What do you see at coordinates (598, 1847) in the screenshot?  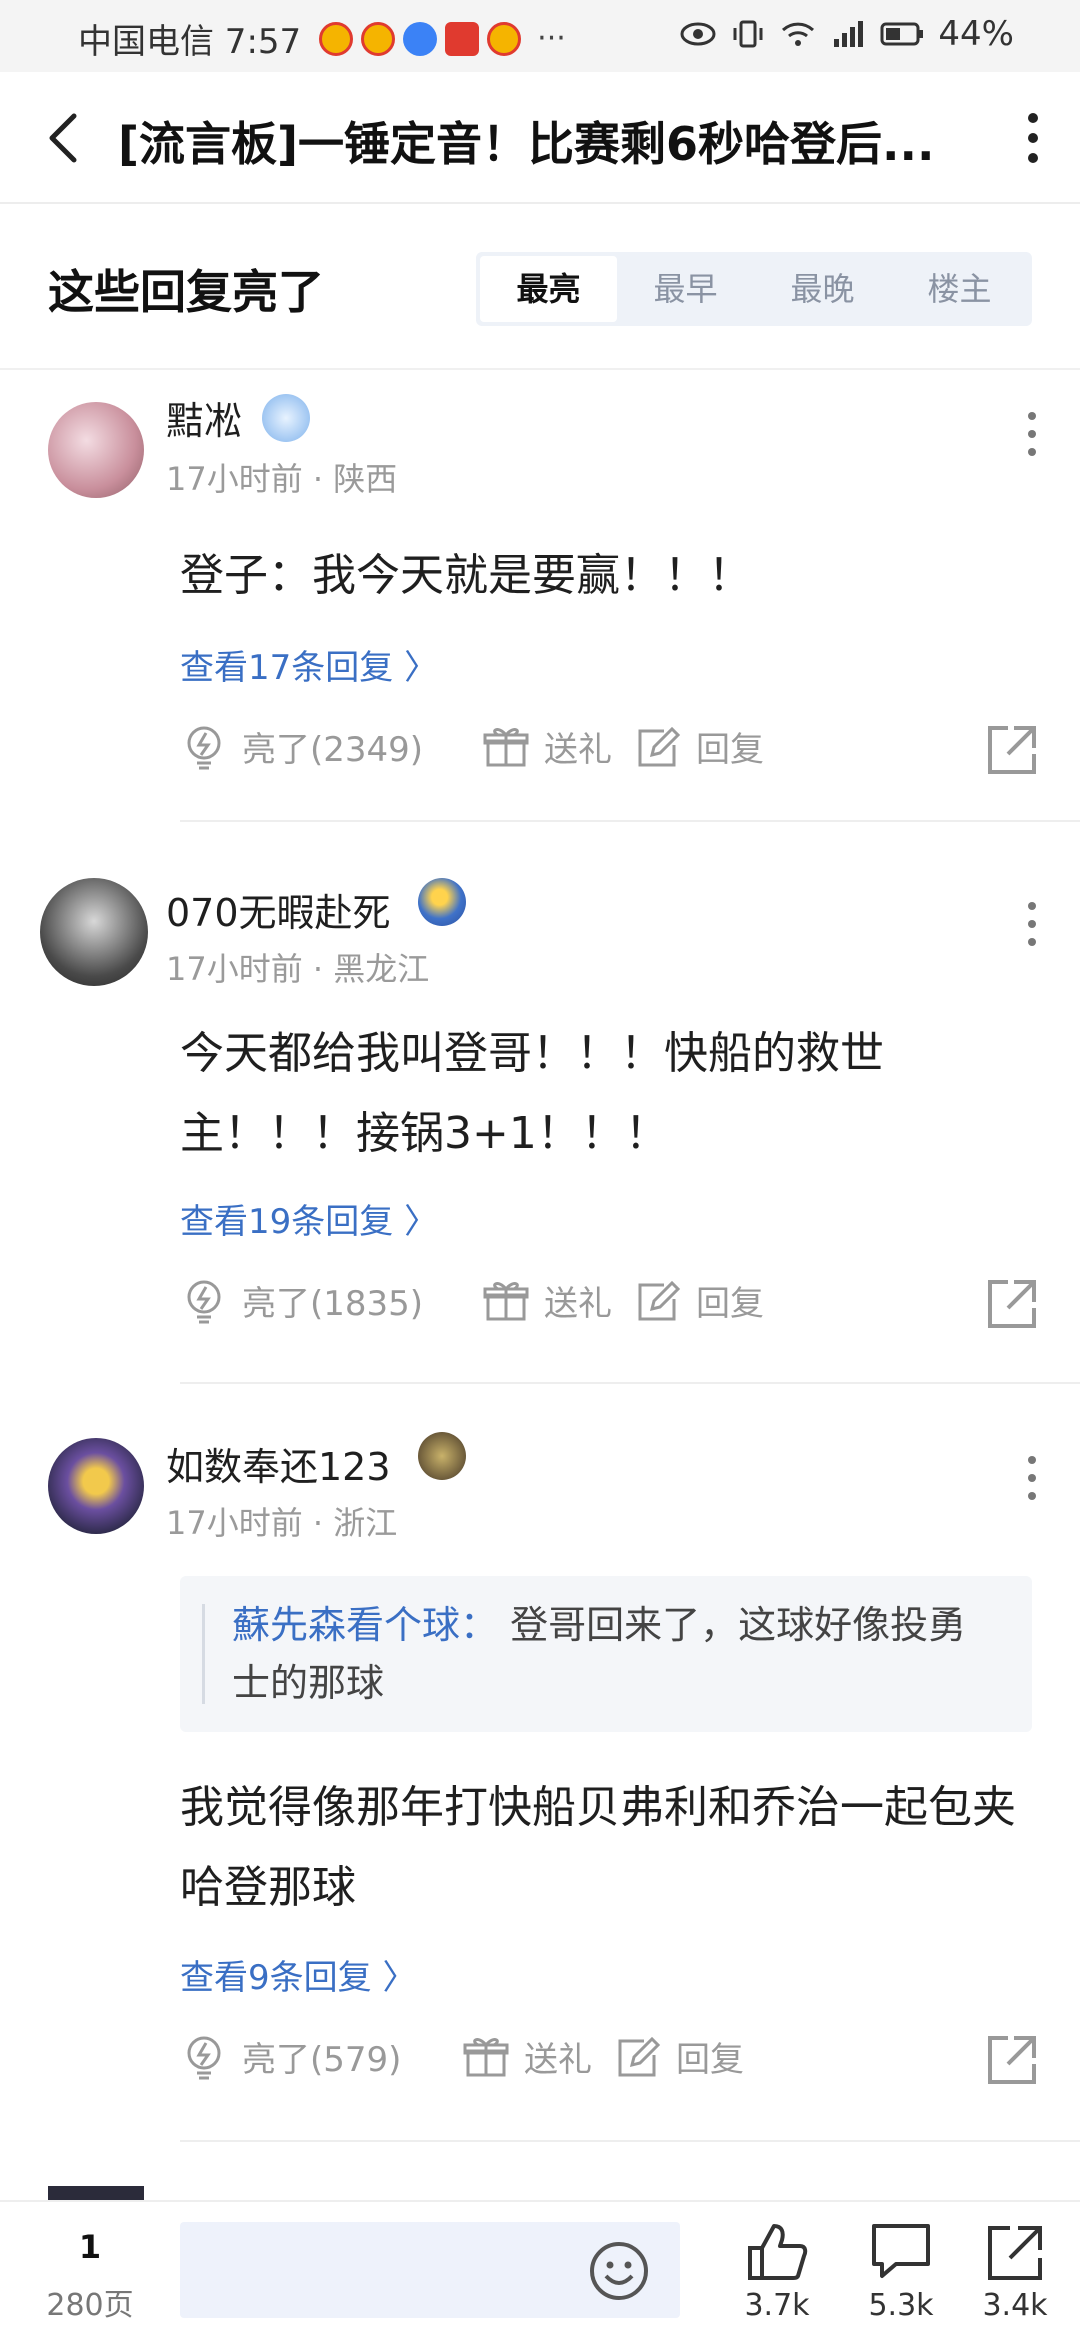 I see `comment-text: 我觉得像那年打快船贝弗利和乔治一起包夹哈登那球` at bounding box center [598, 1847].